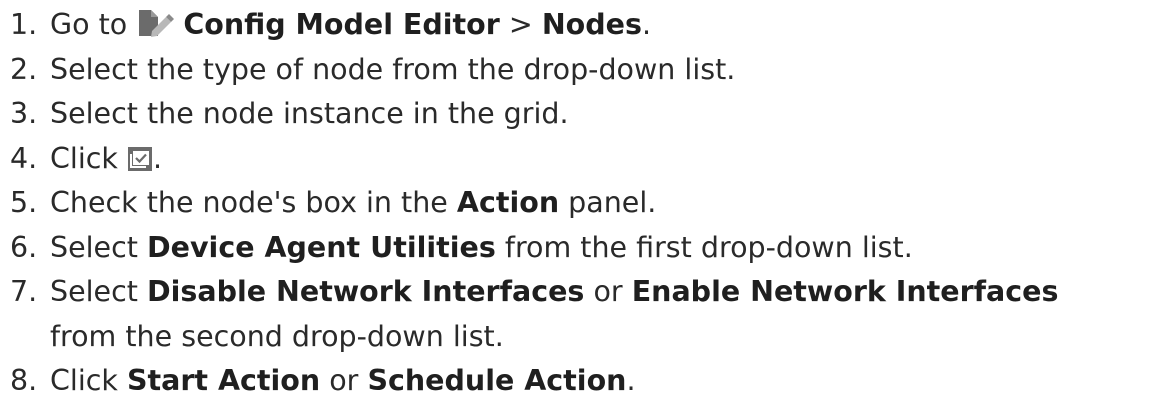 The height and width of the screenshot is (416, 1158). I want to click on step-number: 1., so click(24, 24).